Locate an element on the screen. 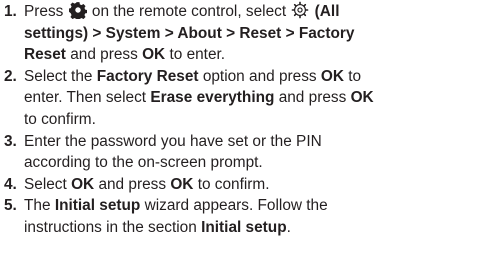 The image size is (478, 270). step-text: enter. Then select is located at coordinates (85, 98).